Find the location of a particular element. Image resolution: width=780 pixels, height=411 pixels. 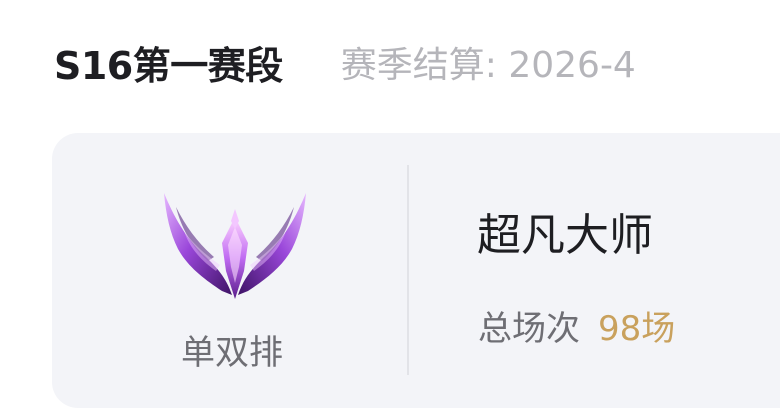

master-emblem-icon is located at coordinates (235, 246).